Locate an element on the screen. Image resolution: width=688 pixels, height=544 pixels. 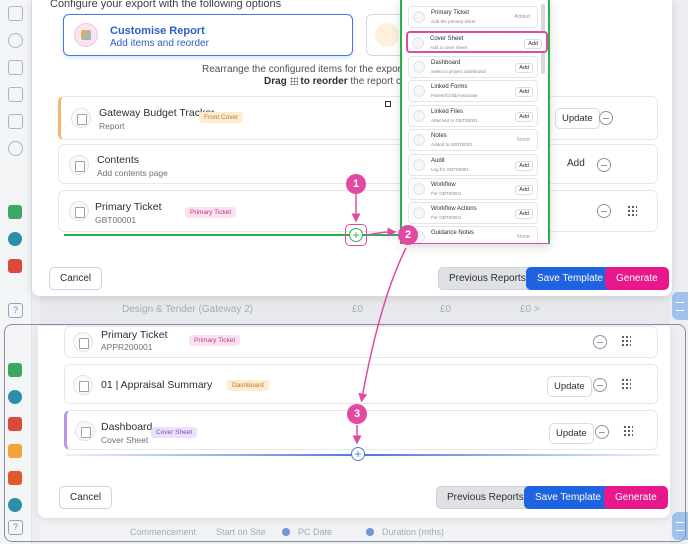
primary-ticket-row-result: Primary Ticket APPR200001 Primary Ticket is located at coordinates (361, 342).